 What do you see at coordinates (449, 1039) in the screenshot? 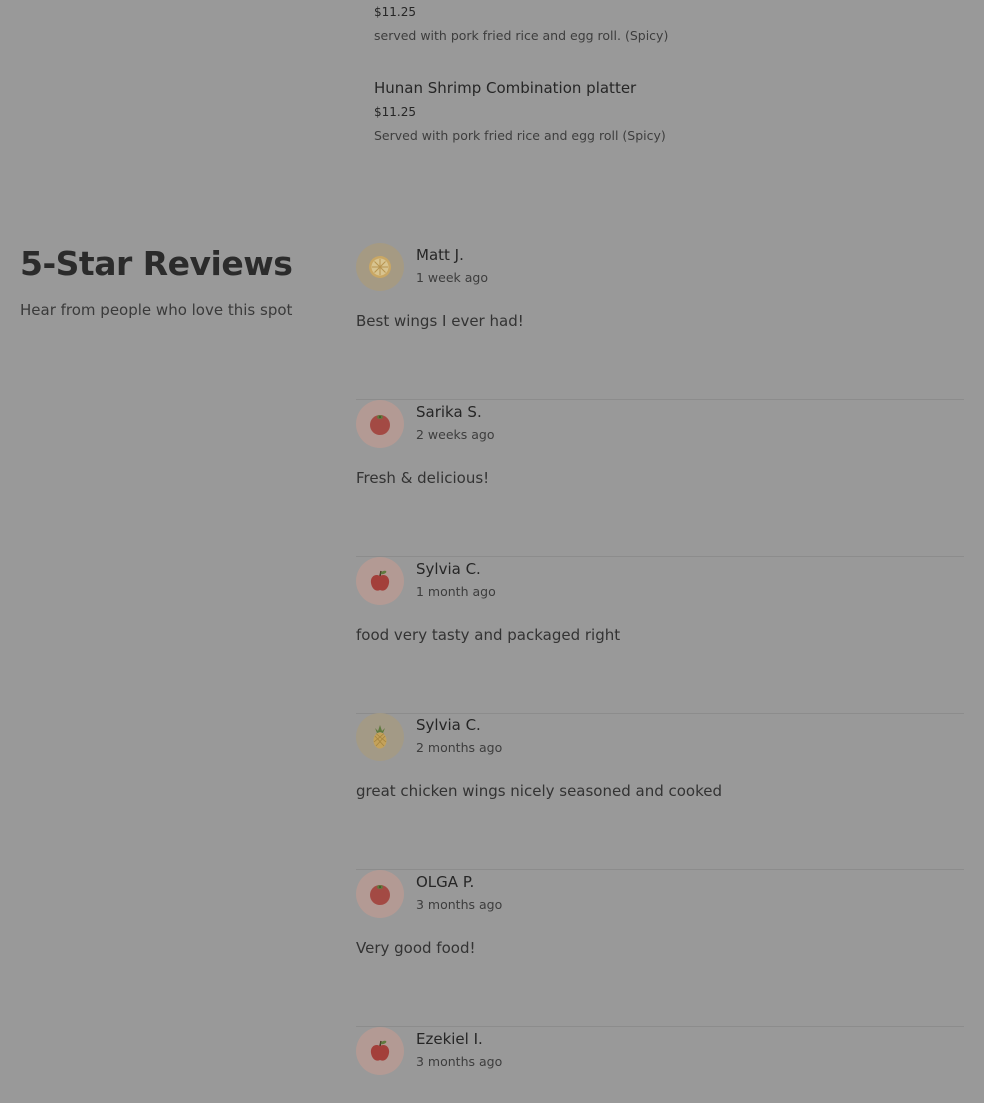
I see `reviewer-name: Ezekiel I.` at bounding box center [449, 1039].